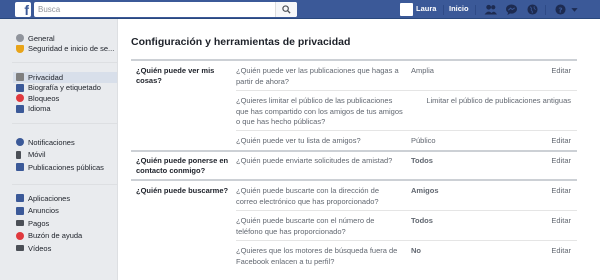 The width and height of the screenshot is (600, 280). Describe the element at coordinates (37, 155) in the screenshot. I see `sidebar-item-label: Móvil` at that location.